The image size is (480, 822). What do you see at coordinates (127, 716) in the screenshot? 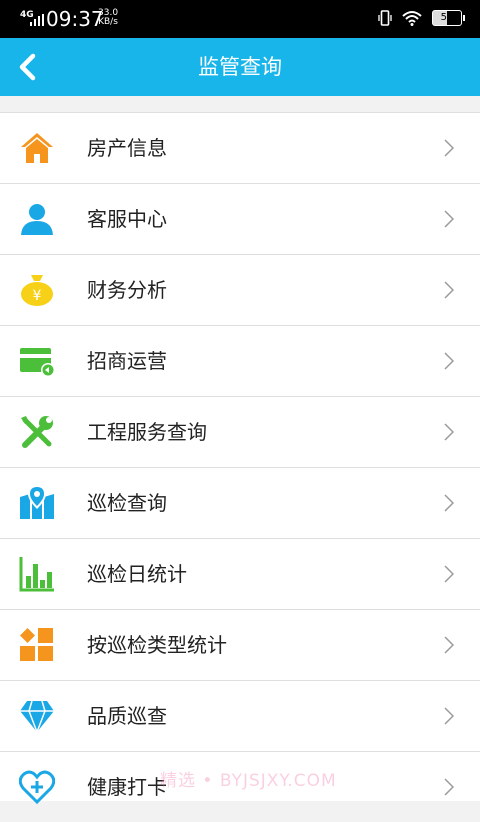
I see `menu-item-label: 品质巡查` at bounding box center [127, 716].